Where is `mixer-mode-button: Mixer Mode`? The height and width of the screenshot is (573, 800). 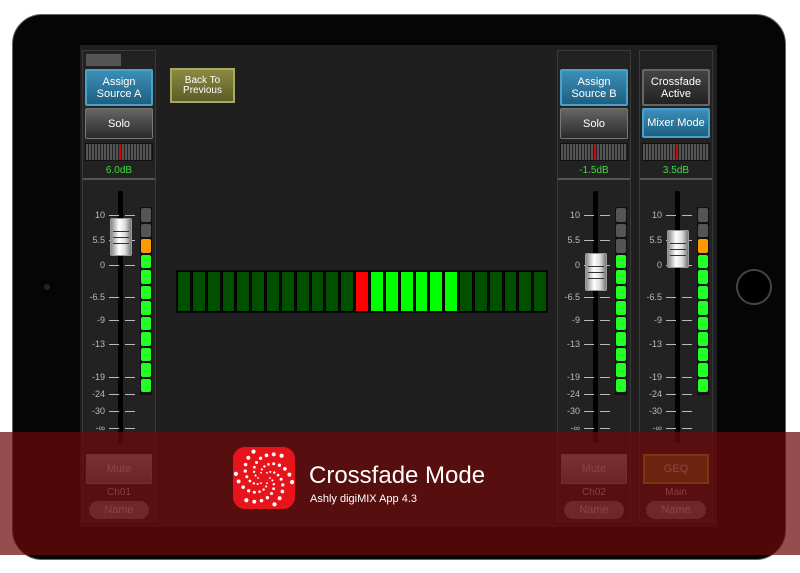
mixer-mode-button: Mixer Mode is located at coordinates (676, 123).